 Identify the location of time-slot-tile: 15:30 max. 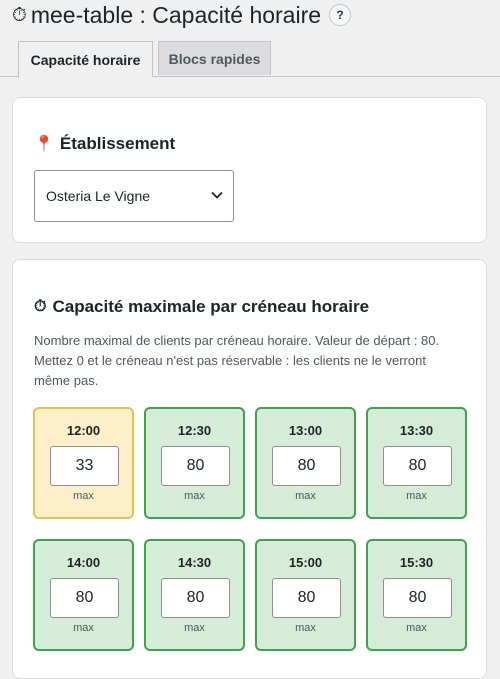
(416, 595).